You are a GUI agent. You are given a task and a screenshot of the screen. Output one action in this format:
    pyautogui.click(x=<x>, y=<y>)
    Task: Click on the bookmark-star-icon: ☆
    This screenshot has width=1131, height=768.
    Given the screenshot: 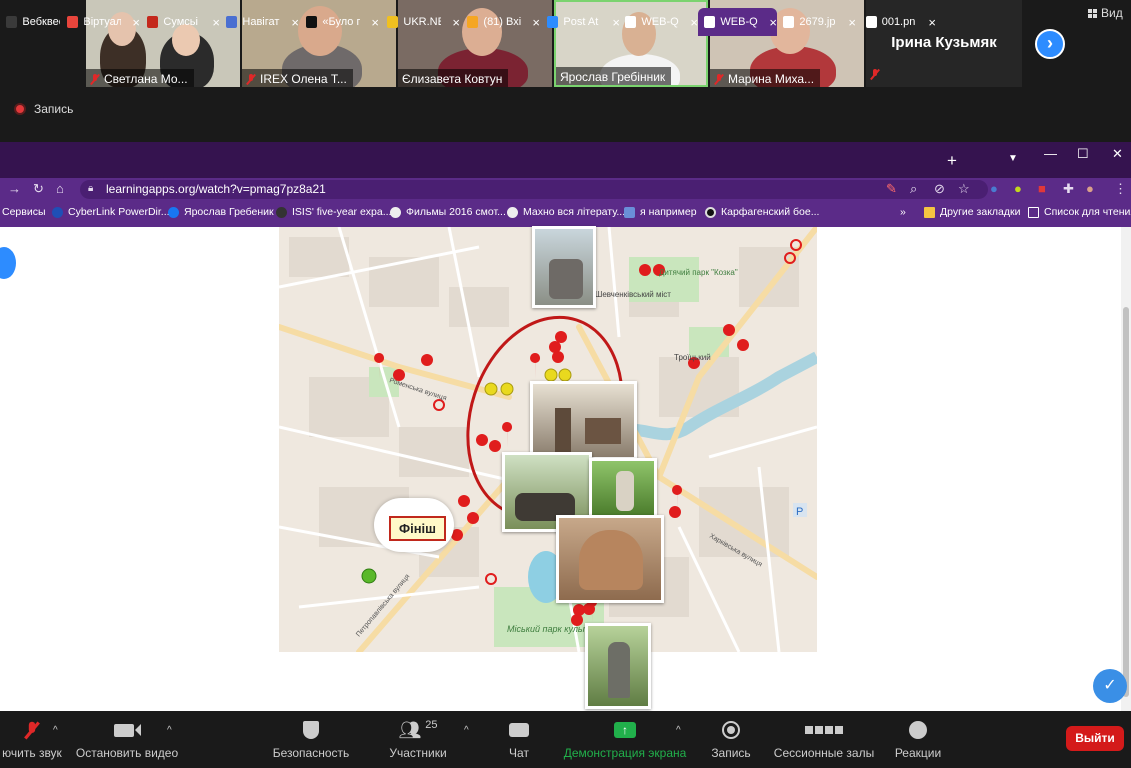 What is the action you would take?
    pyautogui.click(x=964, y=189)
    